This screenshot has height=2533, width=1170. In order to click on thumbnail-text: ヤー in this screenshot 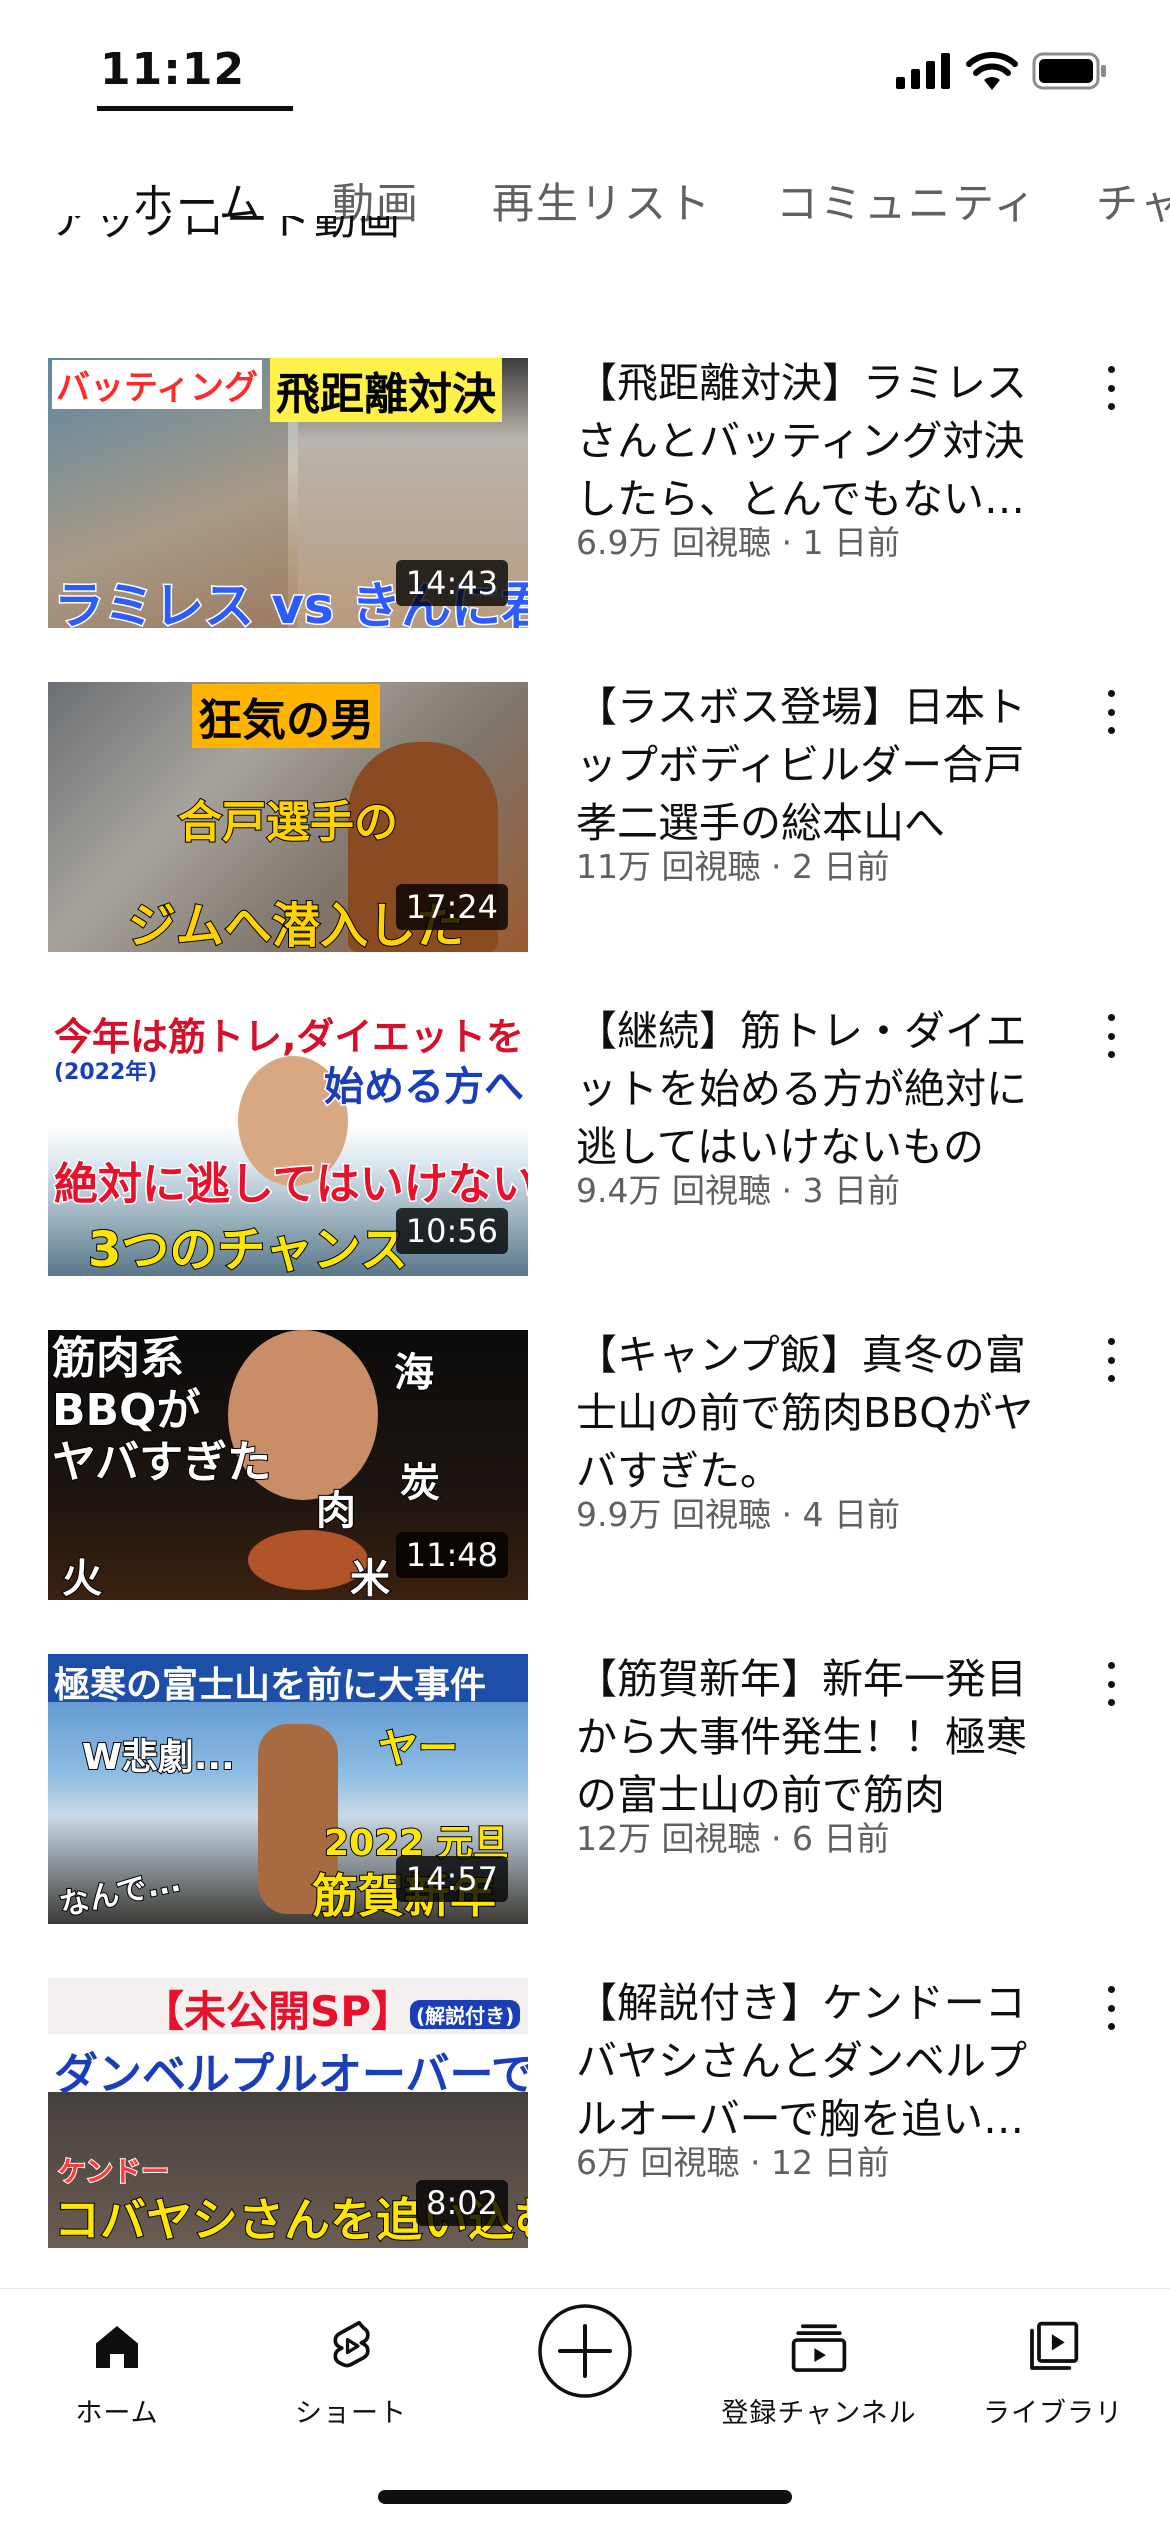, I will do `click(418, 1749)`.